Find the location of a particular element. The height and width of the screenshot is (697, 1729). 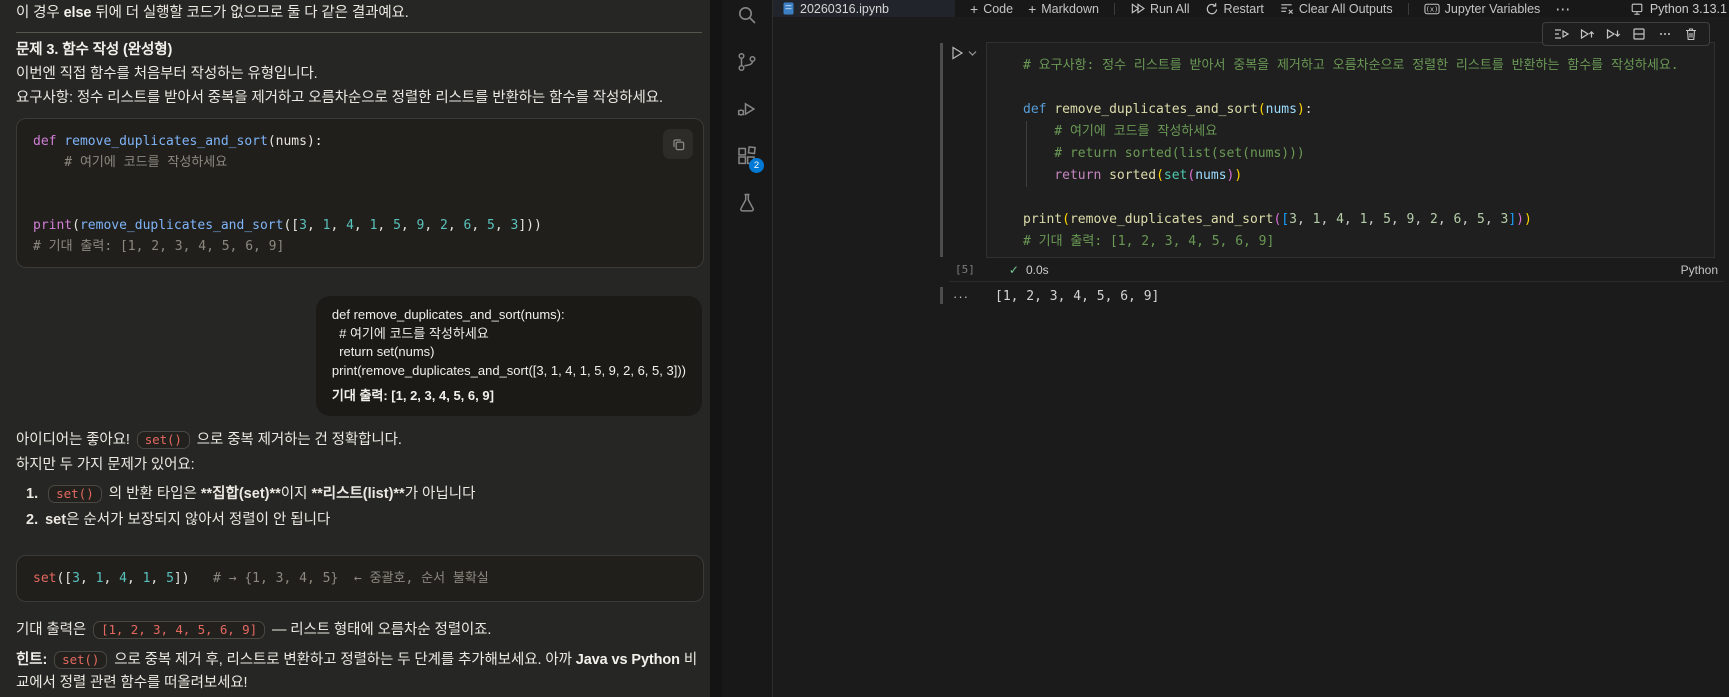

tab-notebook-file: 20260316.ipynb is located at coordinates (864, 8).